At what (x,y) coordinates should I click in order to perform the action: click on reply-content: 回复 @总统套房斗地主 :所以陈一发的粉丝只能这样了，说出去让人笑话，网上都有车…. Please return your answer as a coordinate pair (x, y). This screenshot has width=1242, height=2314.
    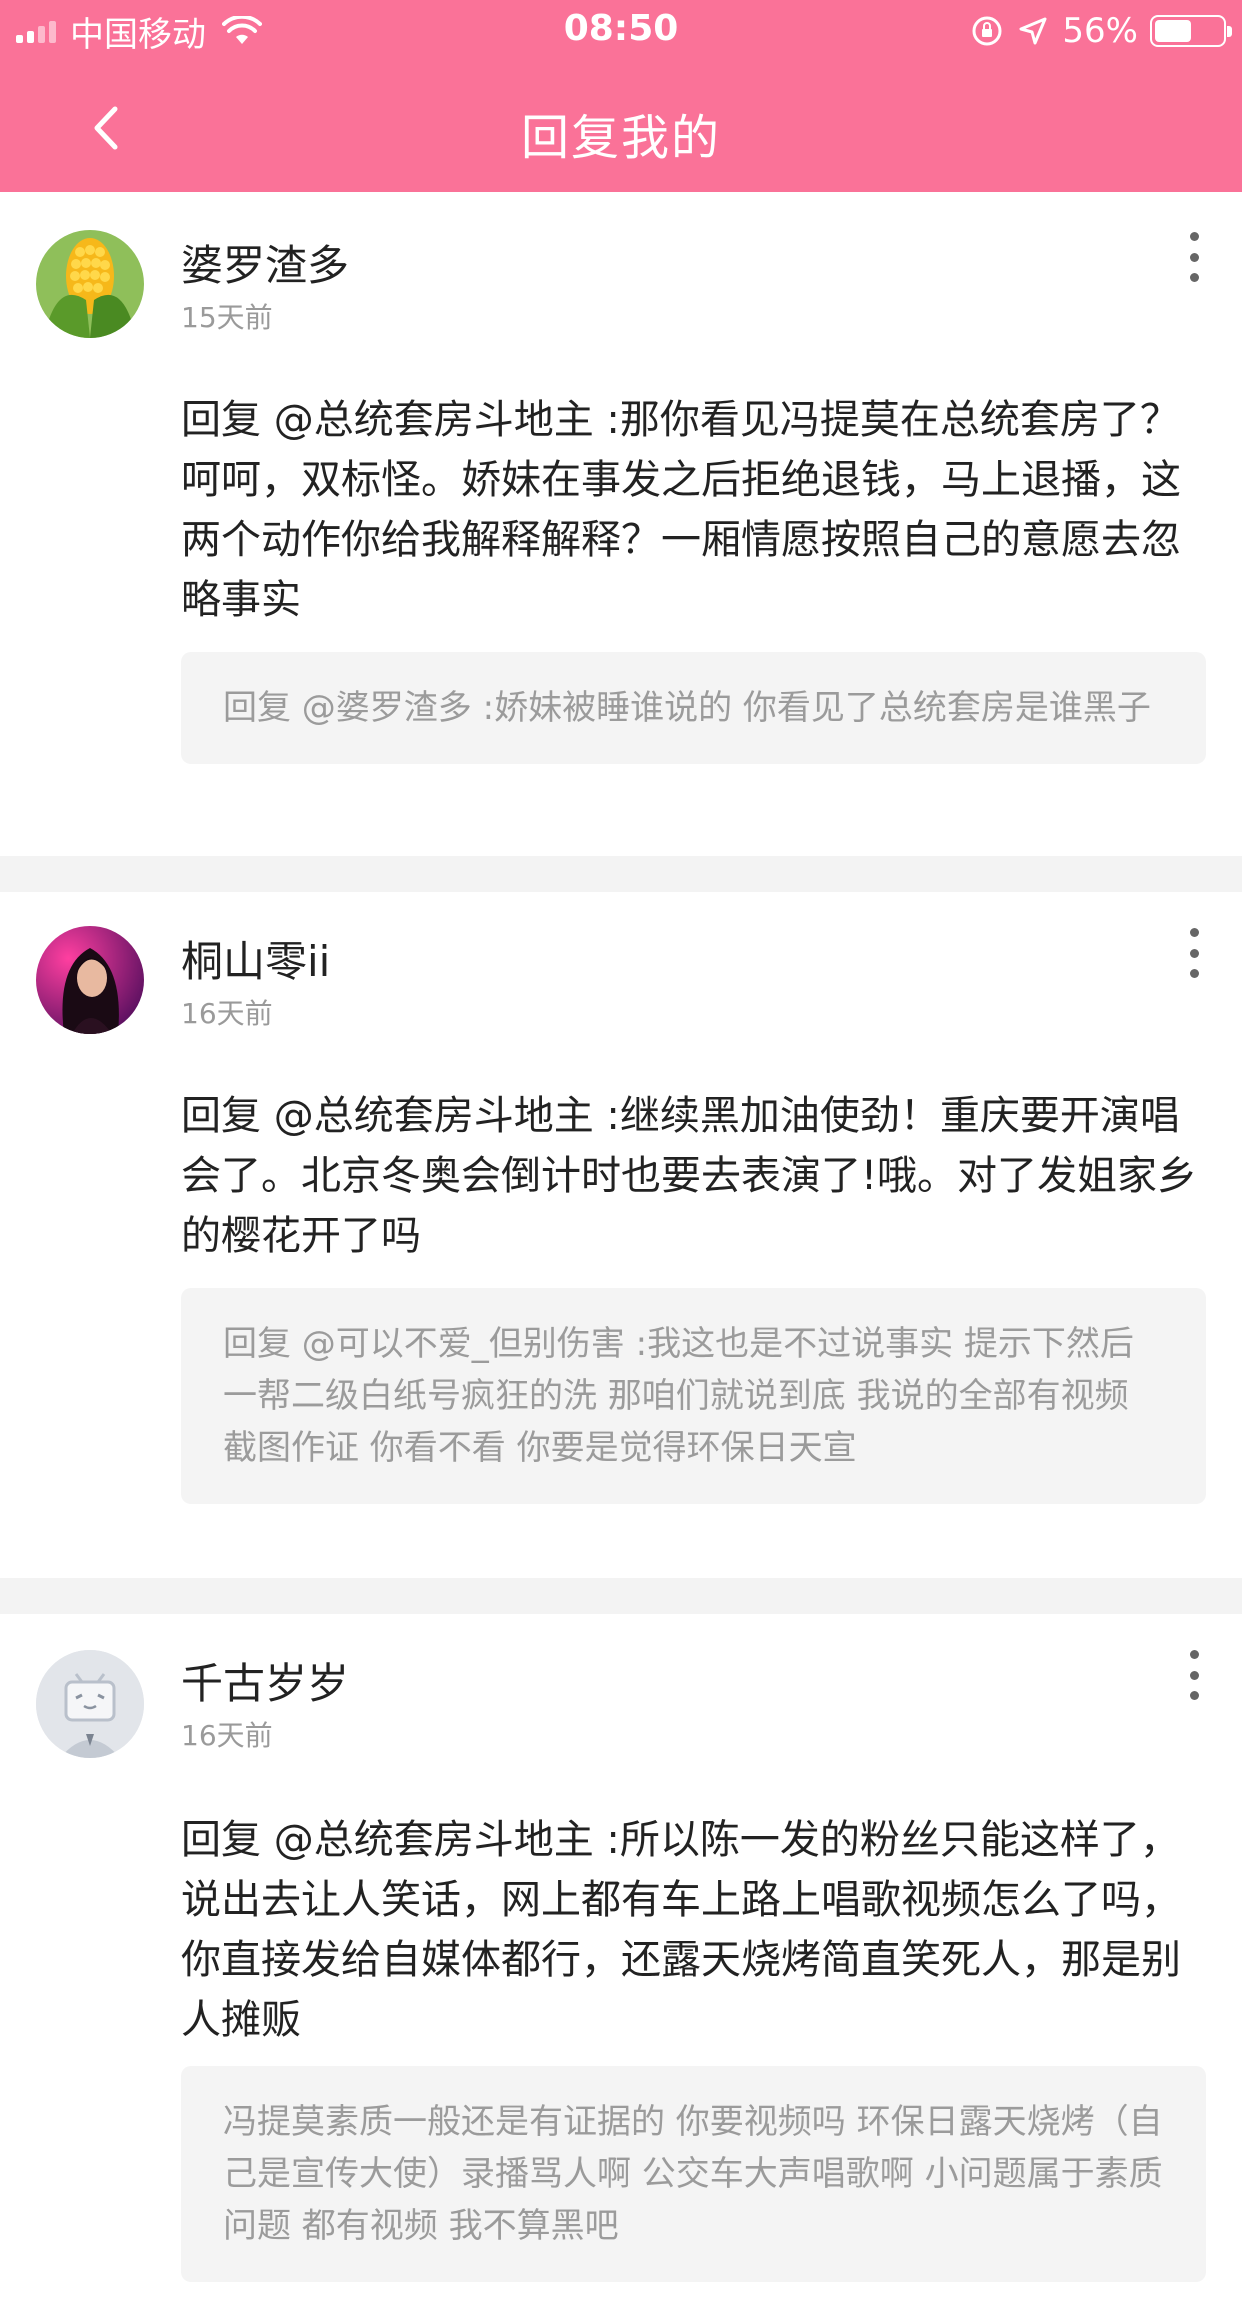
    Looking at the image, I should click on (696, 1930).